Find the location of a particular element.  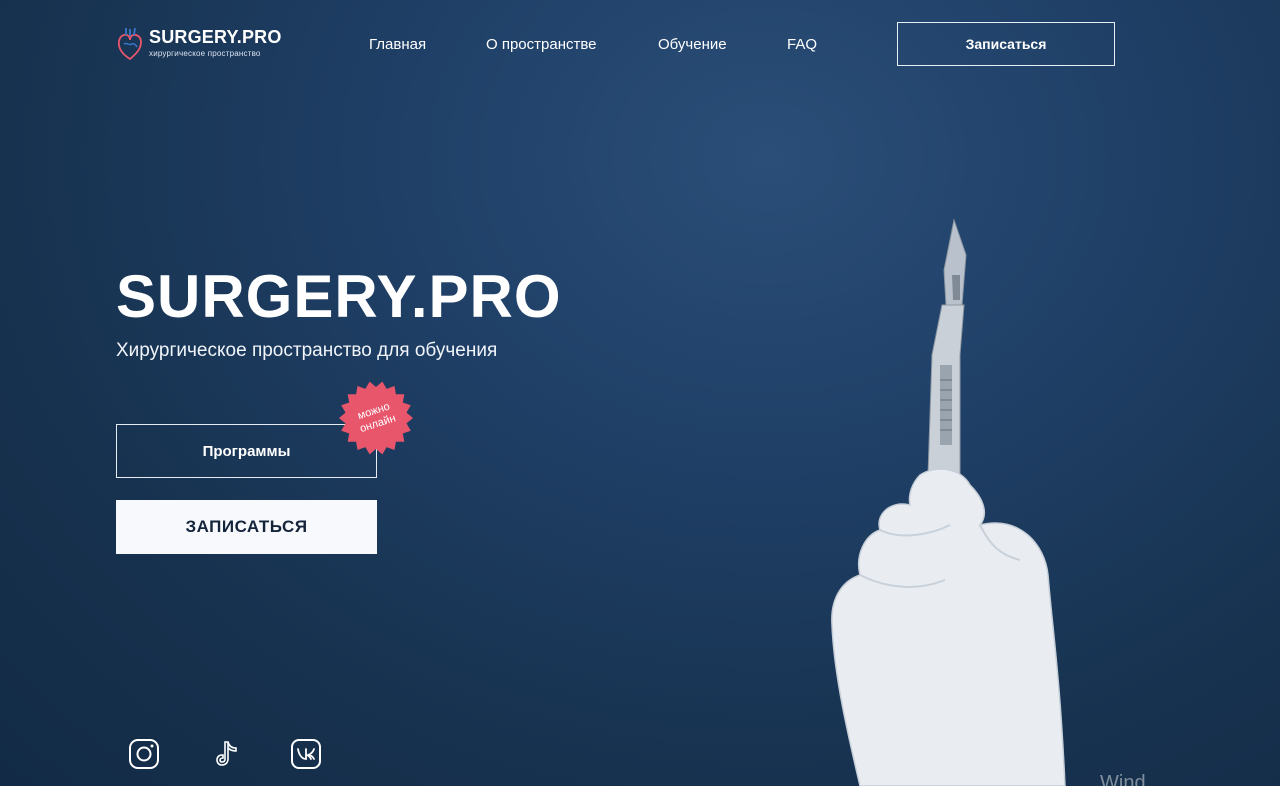

vk-icon is located at coordinates (306, 754).